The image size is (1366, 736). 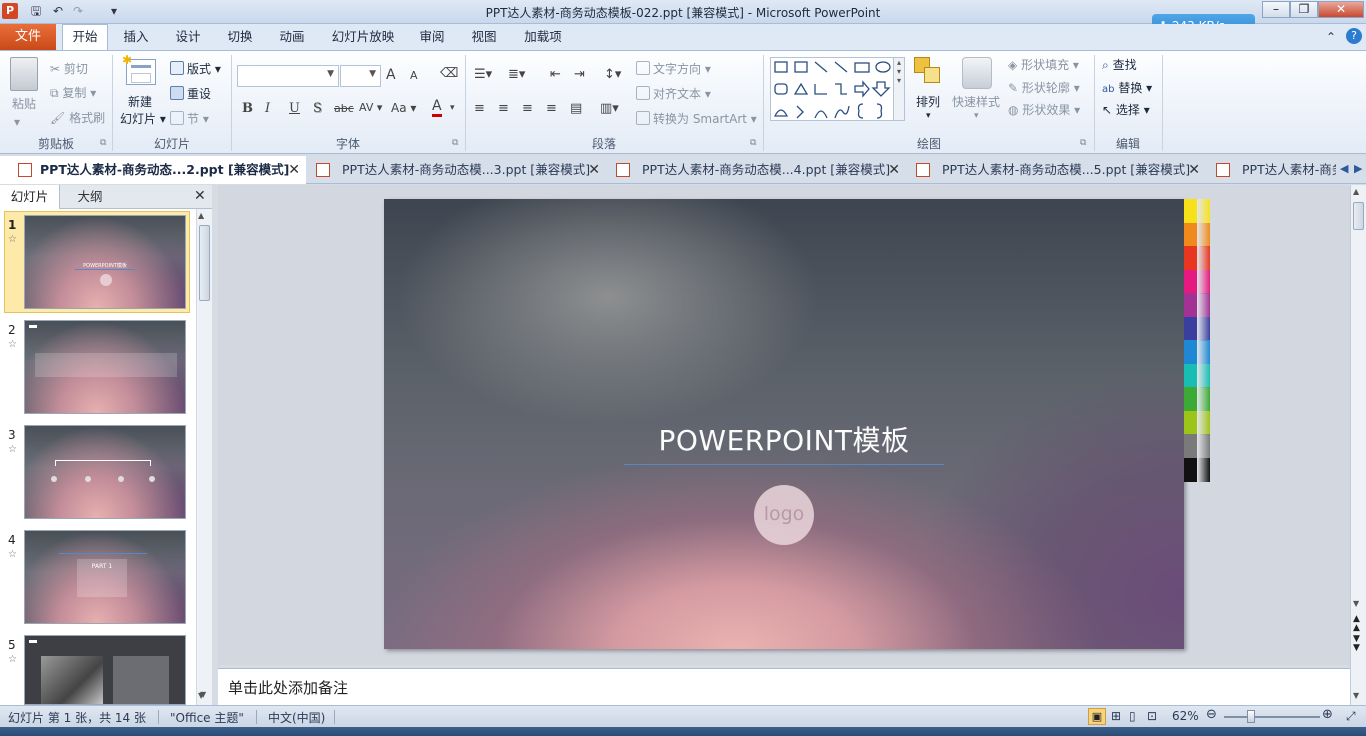 What do you see at coordinates (136, 37) in the screenshot?
I see `tab-insert: 插入` at bounding box center [136, 37].